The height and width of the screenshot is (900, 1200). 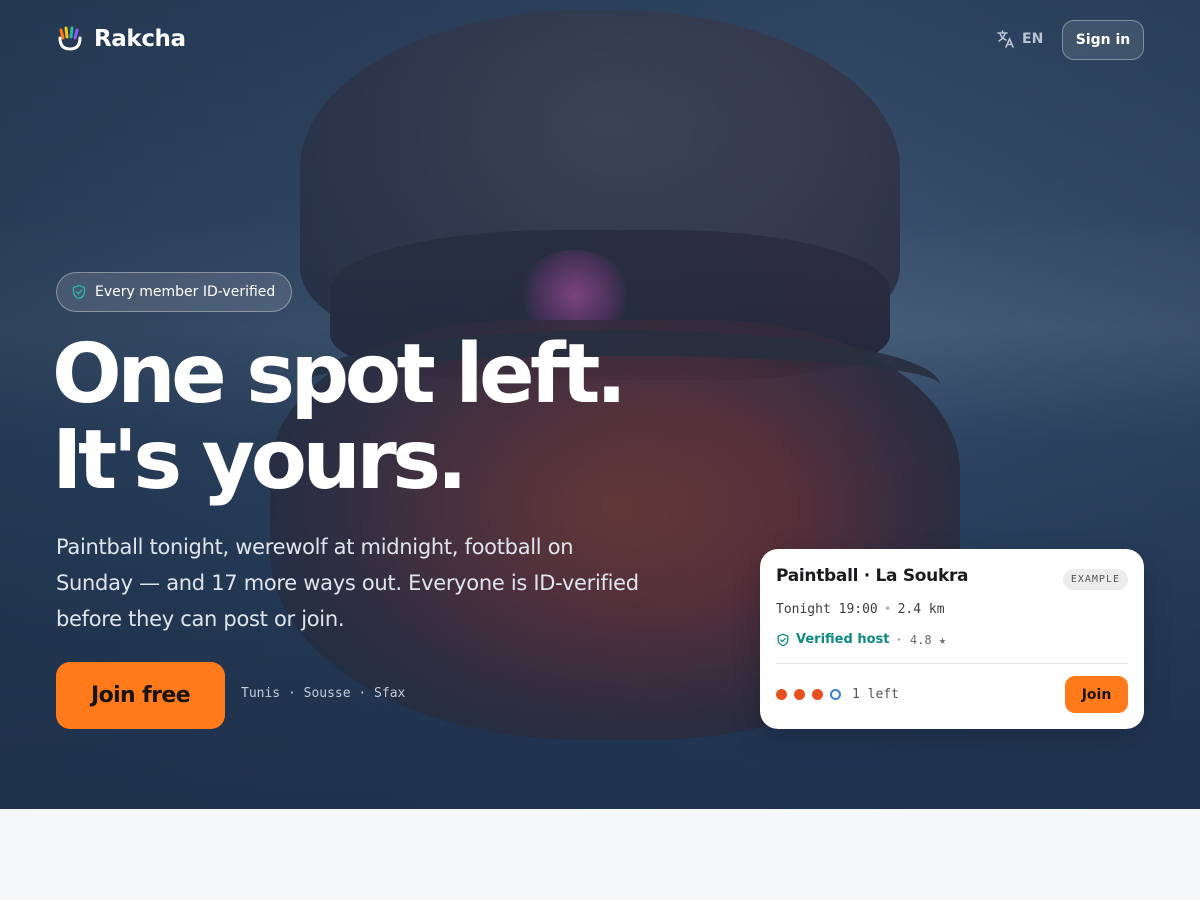 I want to click on hero-headline: One spot left. It's yours., so click(x=402, y=418).